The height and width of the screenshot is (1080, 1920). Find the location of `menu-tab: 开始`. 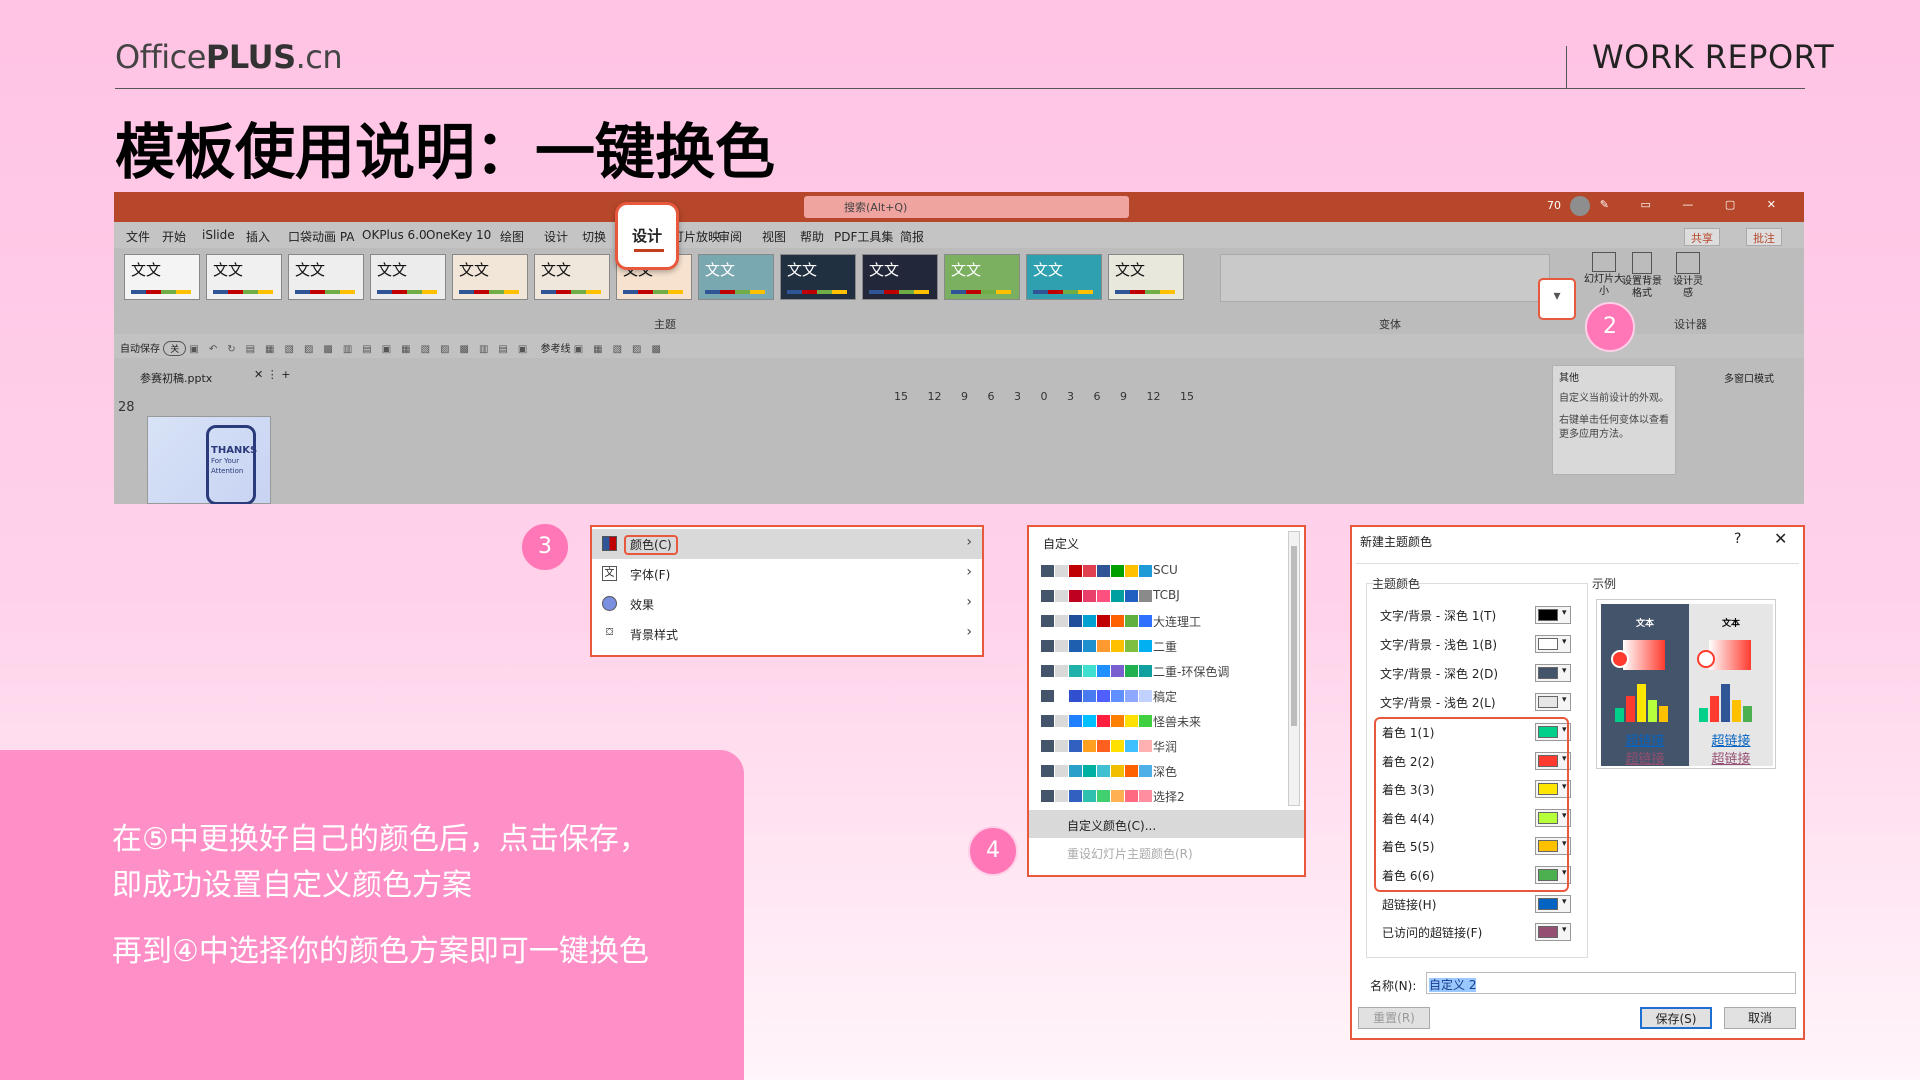

menu-tab: 开始 is located at coordinates (174, 236).